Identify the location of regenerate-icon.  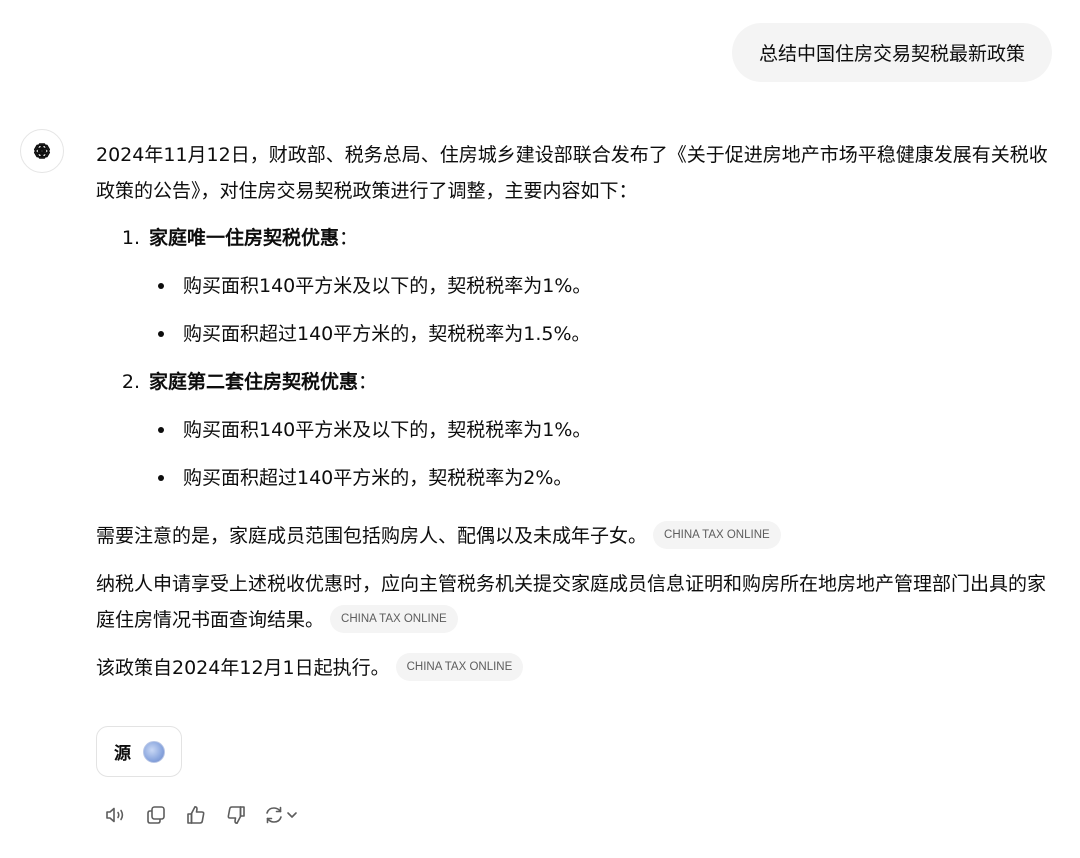
(274, 815).